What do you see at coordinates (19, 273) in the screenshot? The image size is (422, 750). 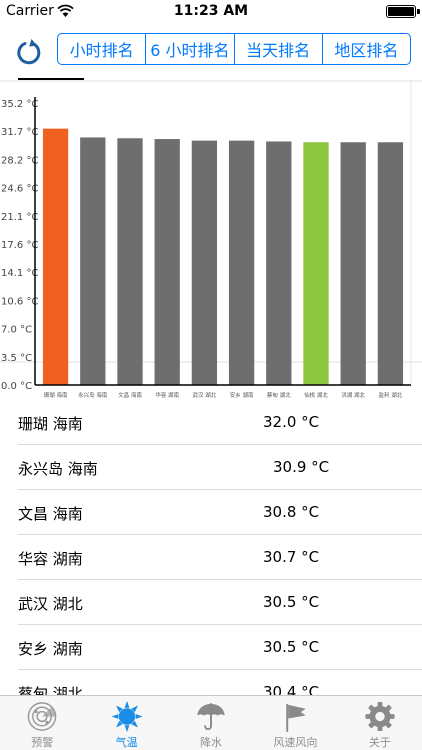 I see `y-tick-label: 14.1 °C` at bounding box center [19, 273].